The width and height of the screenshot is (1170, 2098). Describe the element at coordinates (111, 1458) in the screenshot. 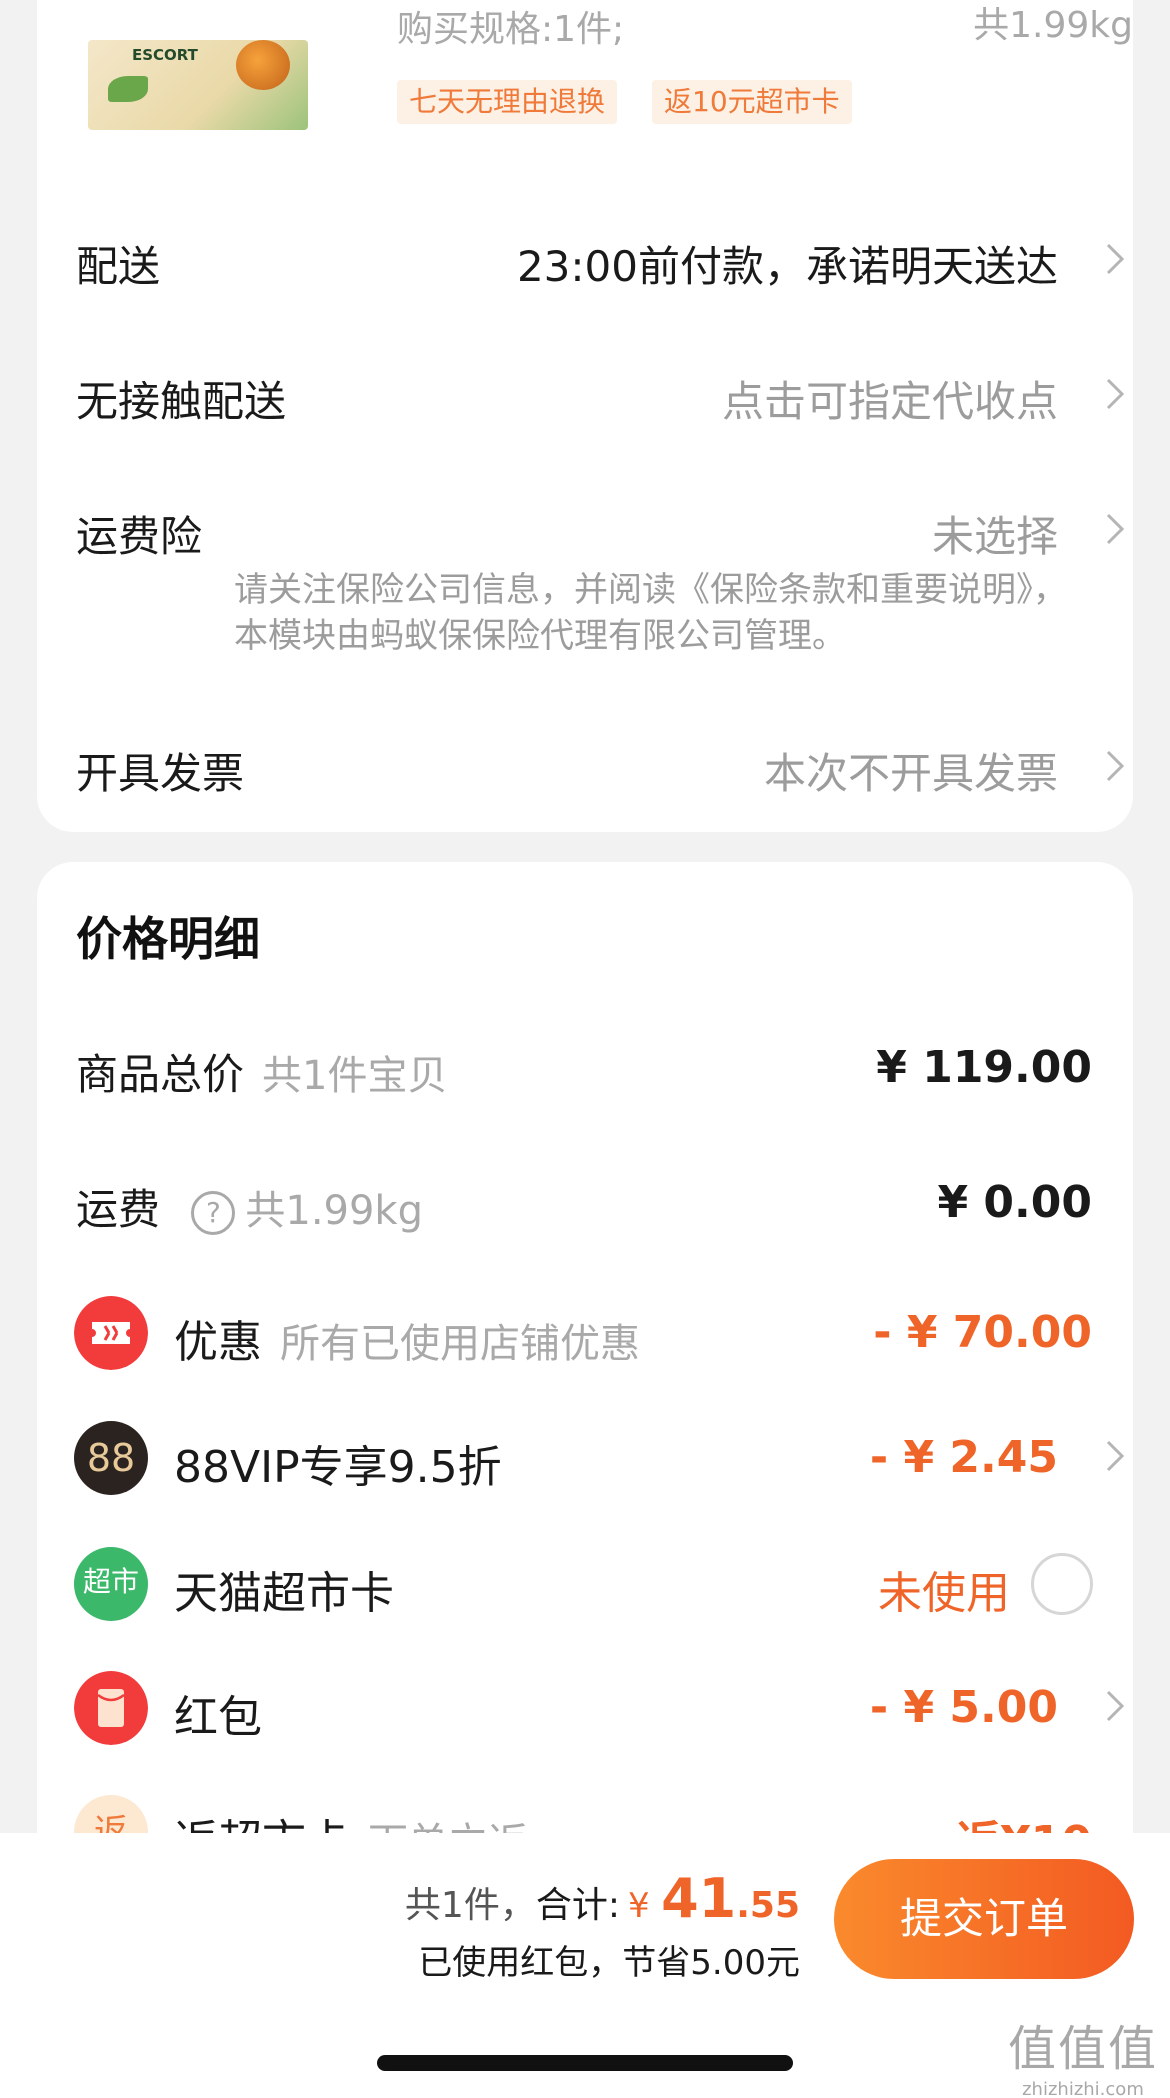

I see `vip88-icon: 88` at that location.